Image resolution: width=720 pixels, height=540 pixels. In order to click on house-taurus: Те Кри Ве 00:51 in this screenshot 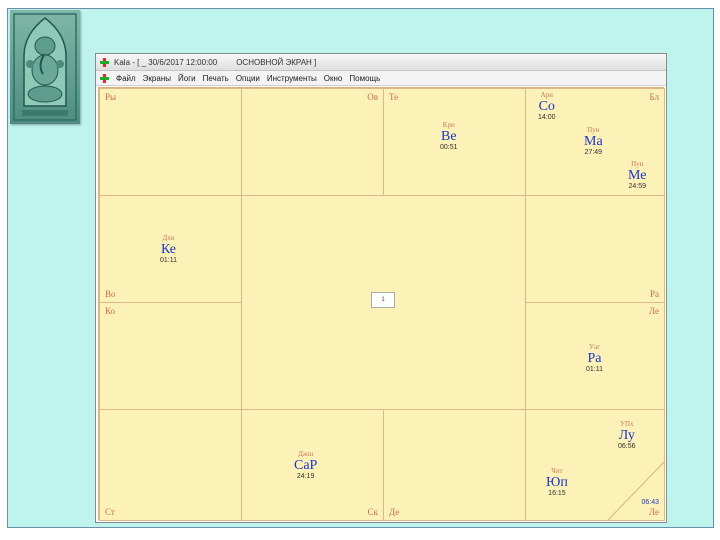, I will do `click(454, 142)`.